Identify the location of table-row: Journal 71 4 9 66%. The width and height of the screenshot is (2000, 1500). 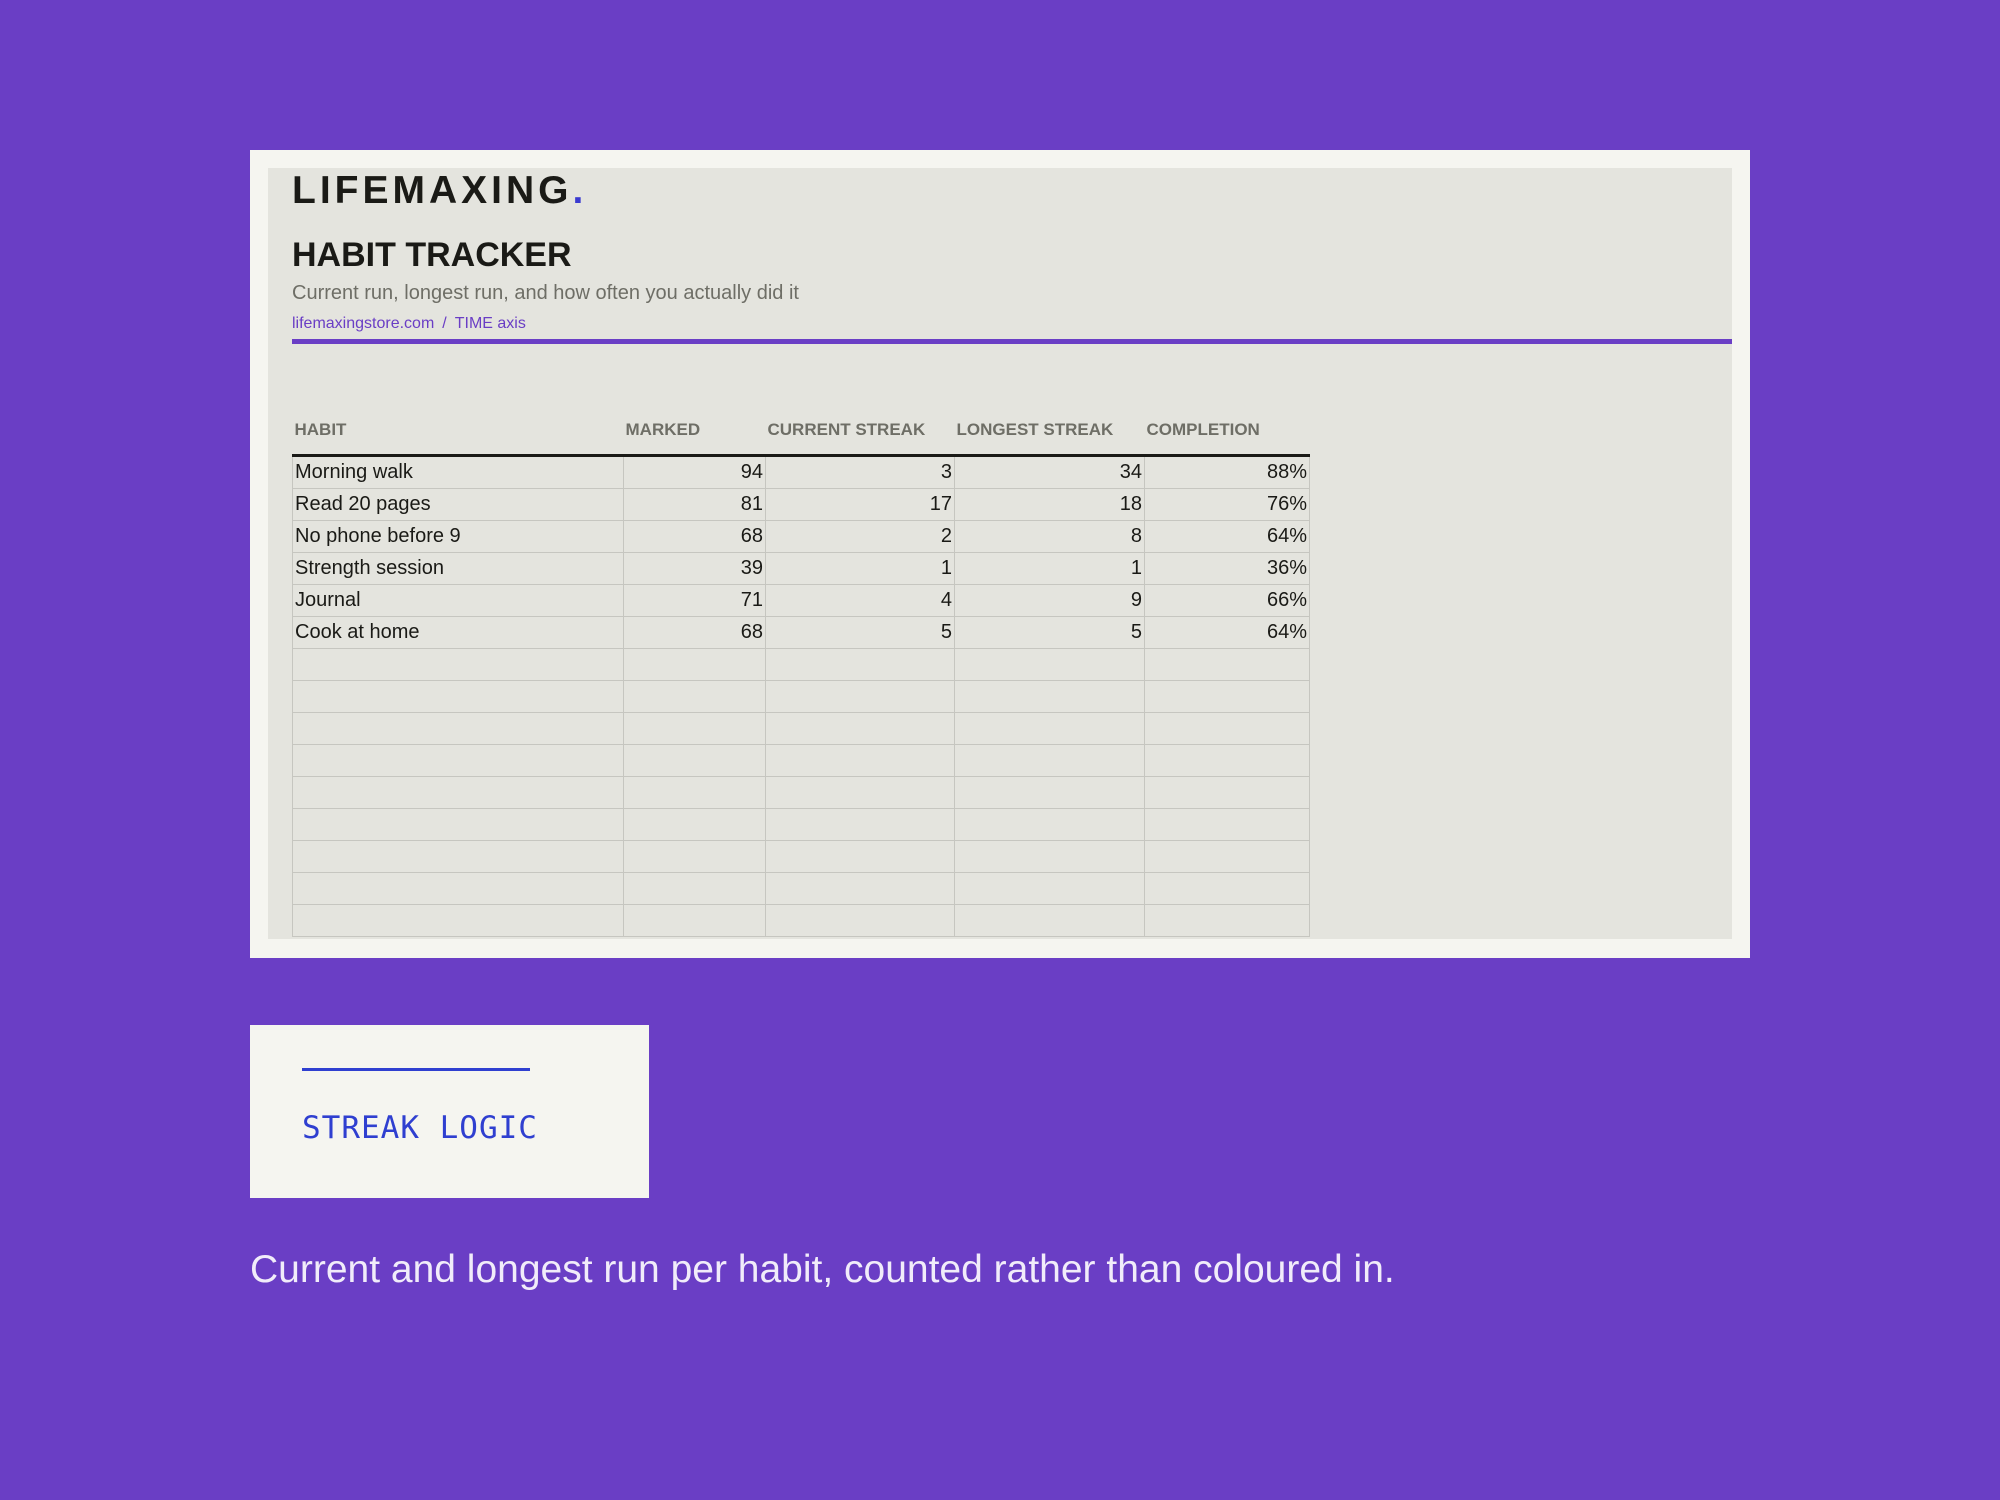
(801, 600).